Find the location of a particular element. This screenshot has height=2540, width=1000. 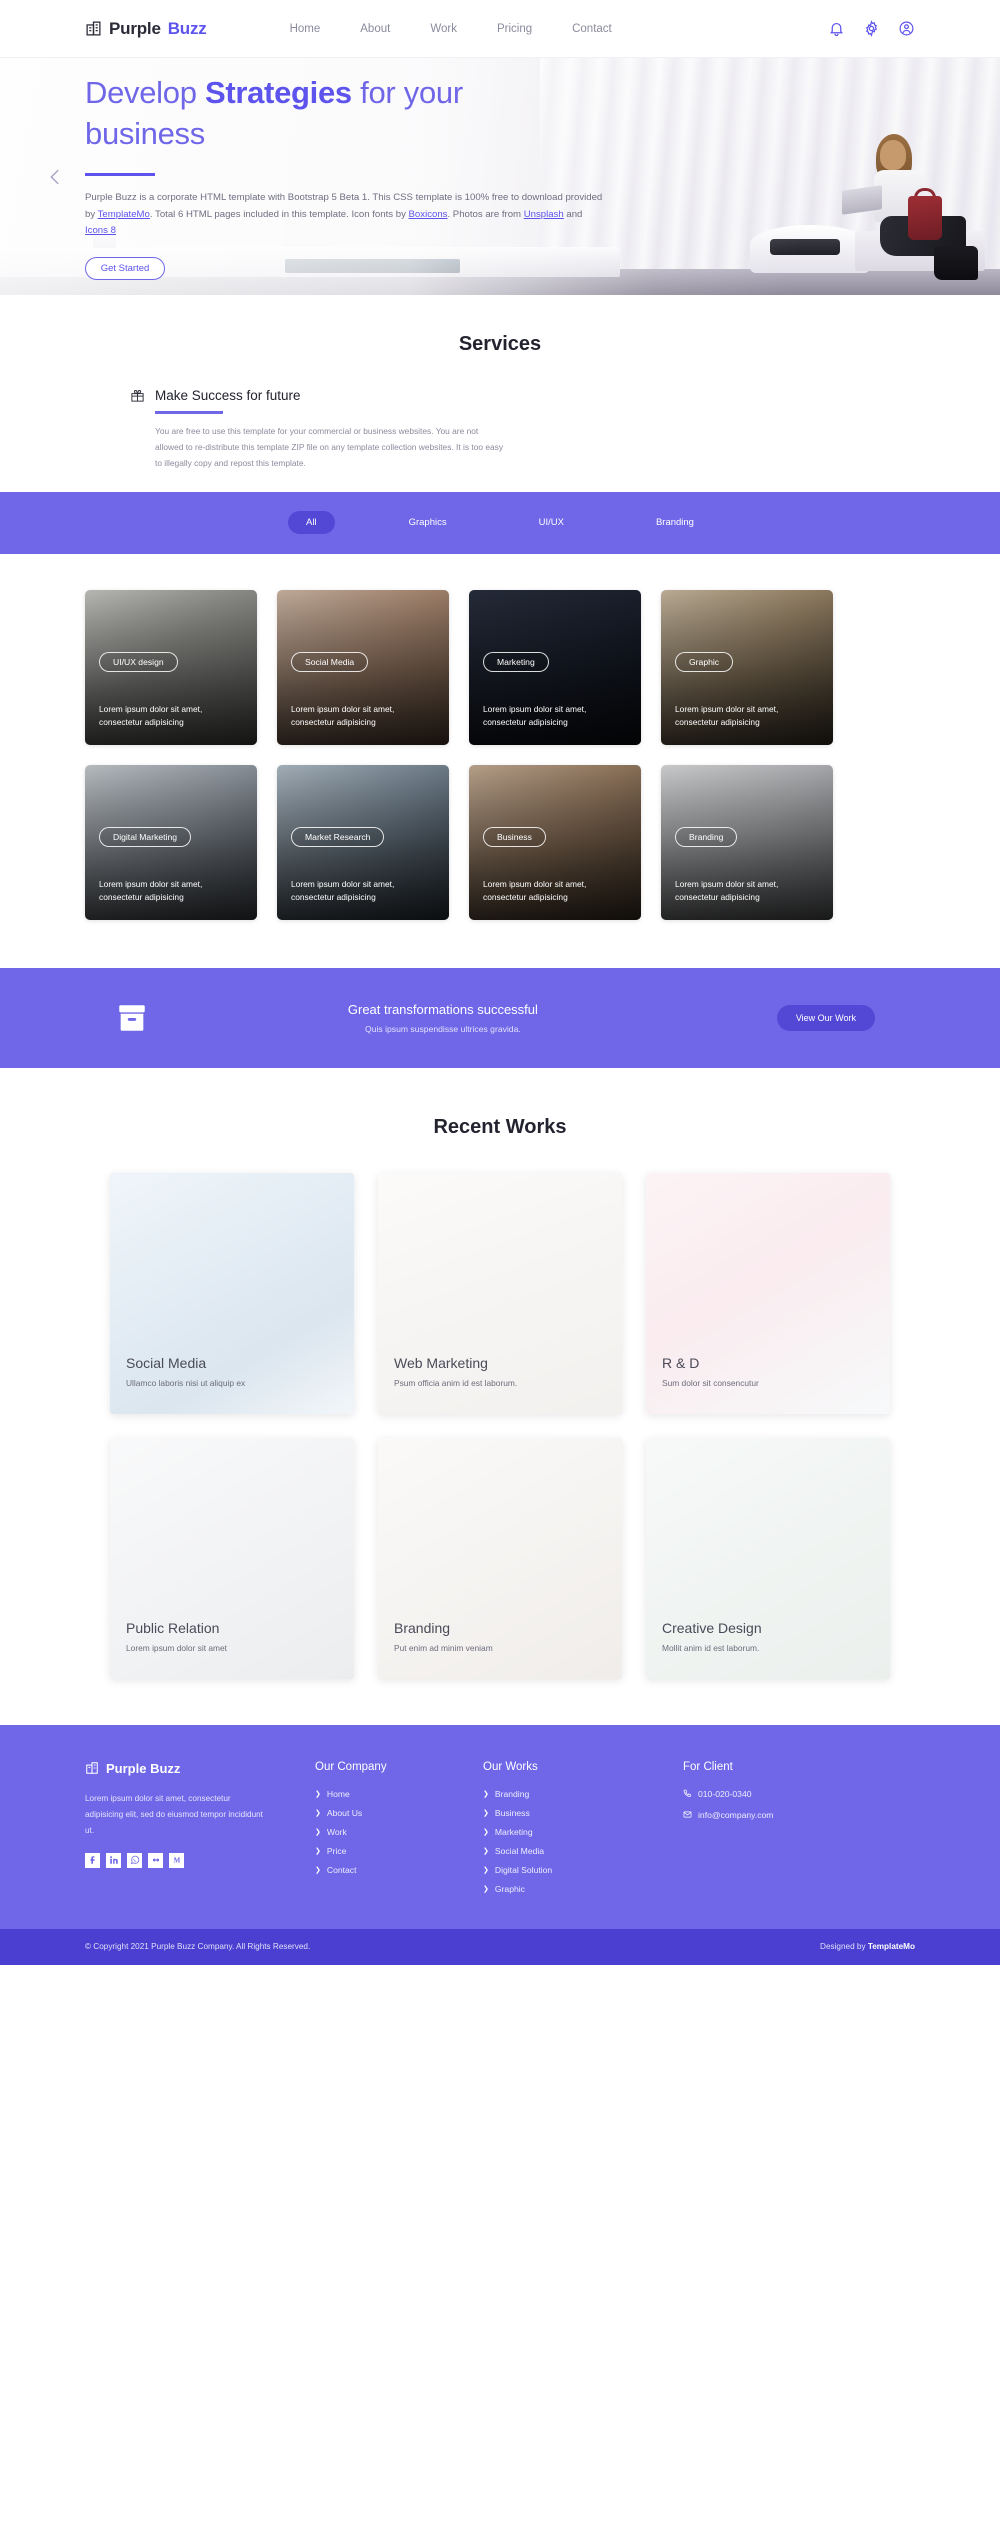

hero-link-unsplash: Unsplash is located at coordinates (544, 214).